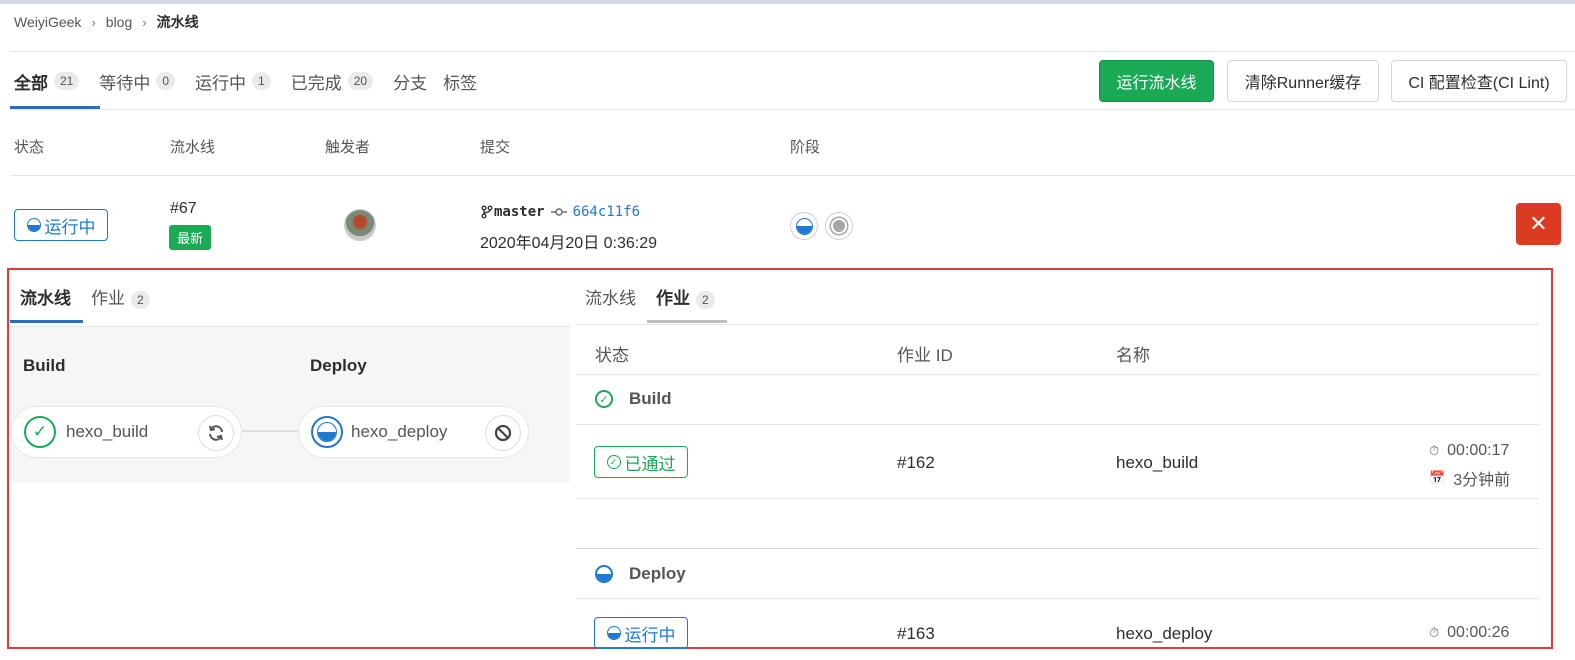 Image resolution: width=1575 pixels, height=660 pixels. What do you see at coordinates (606, 212) in the screenshot?
I see `commit-sha-link: 664c11f6` at bounding box center [606, 212].